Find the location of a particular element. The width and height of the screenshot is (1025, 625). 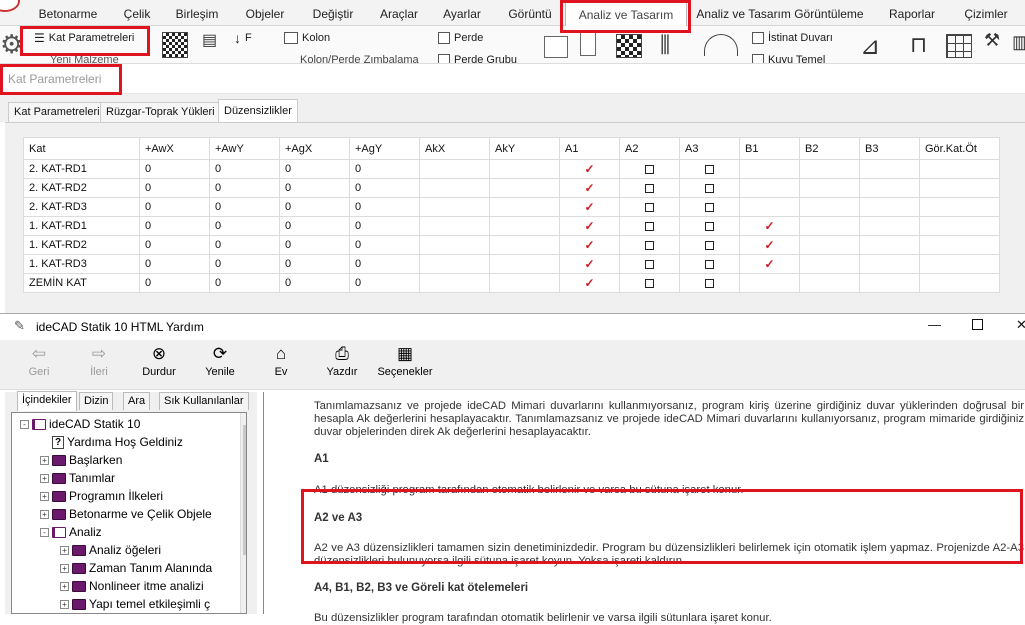

app-logo-icon is located at coordinates (10, 6).